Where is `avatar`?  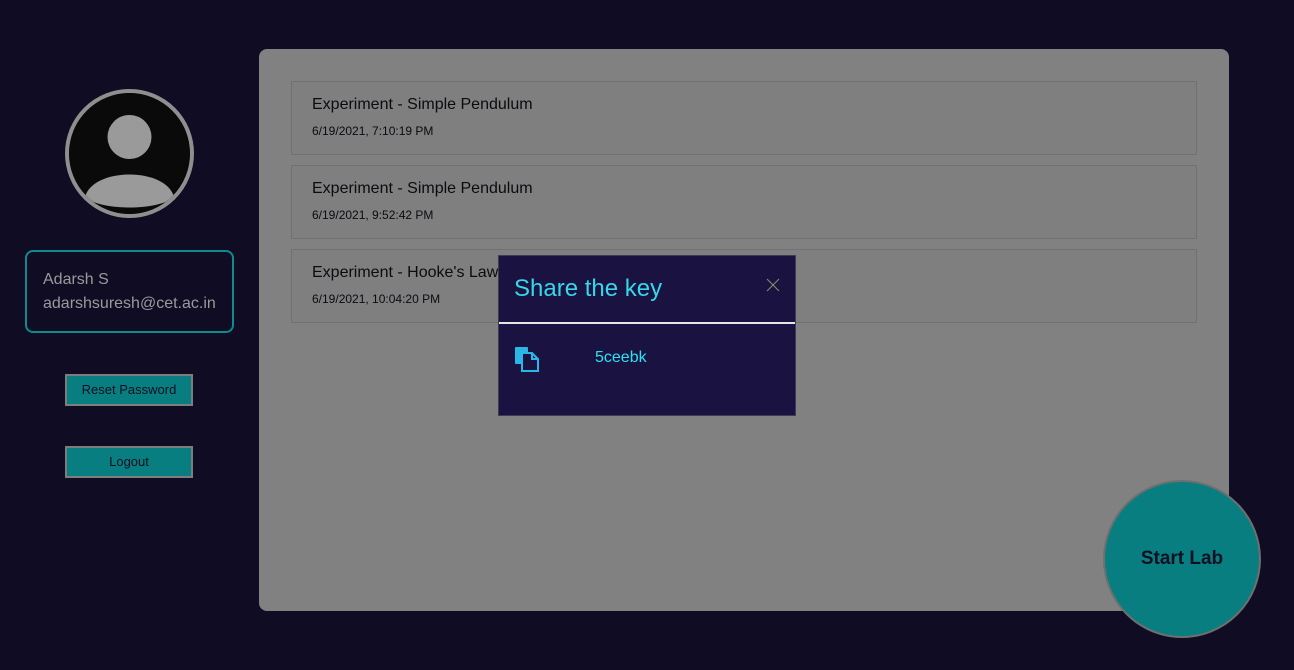 avatar is located at coordinates (129, 153).